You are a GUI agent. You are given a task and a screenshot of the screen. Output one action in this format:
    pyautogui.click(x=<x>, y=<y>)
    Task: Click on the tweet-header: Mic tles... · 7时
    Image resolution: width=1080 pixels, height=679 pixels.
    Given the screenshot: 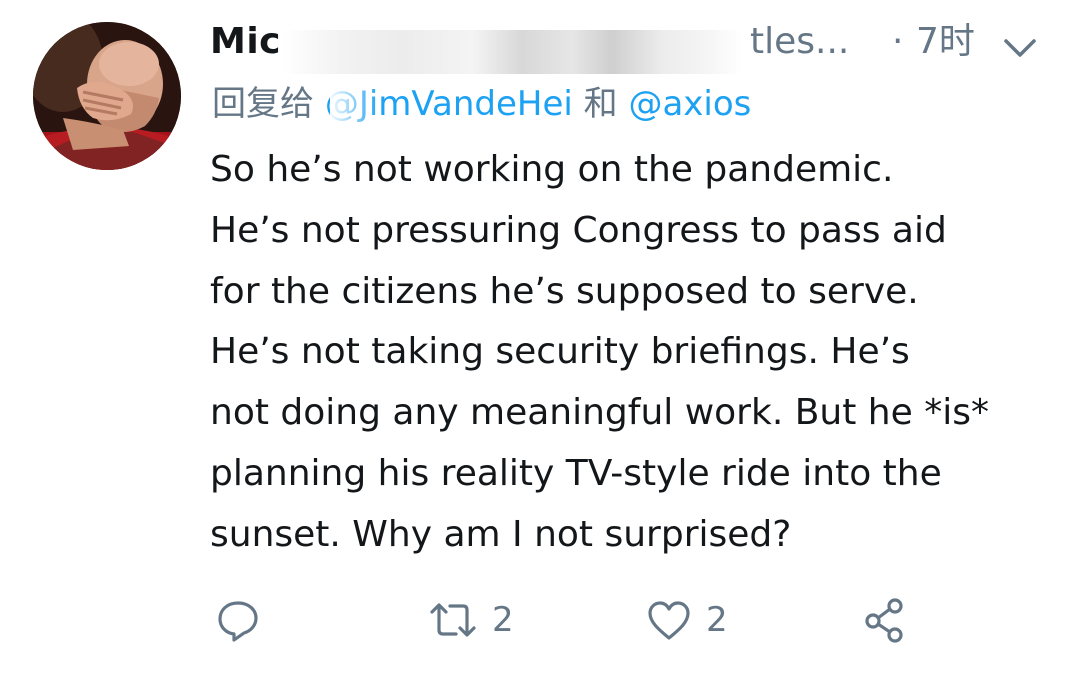 What is the action you would take?
    pyautogui.click(x=630, y=44)
    